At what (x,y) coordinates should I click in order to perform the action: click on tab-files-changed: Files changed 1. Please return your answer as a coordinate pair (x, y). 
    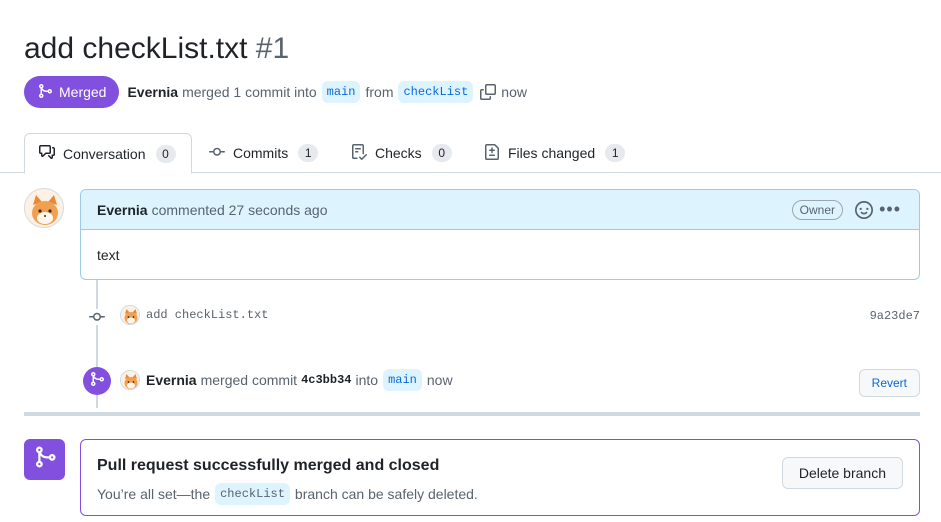
    Looking at the image, I should click on (554, 153).